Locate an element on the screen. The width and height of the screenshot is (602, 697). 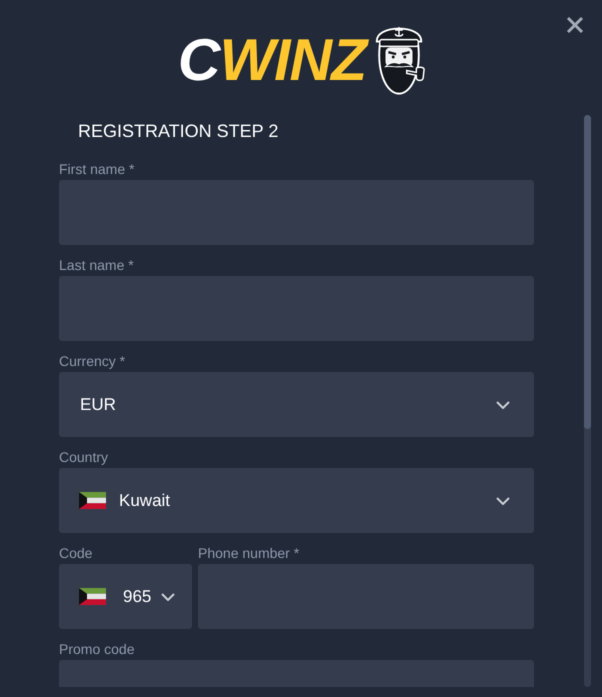
code-select: 965 is located at coordinates (125, 596).